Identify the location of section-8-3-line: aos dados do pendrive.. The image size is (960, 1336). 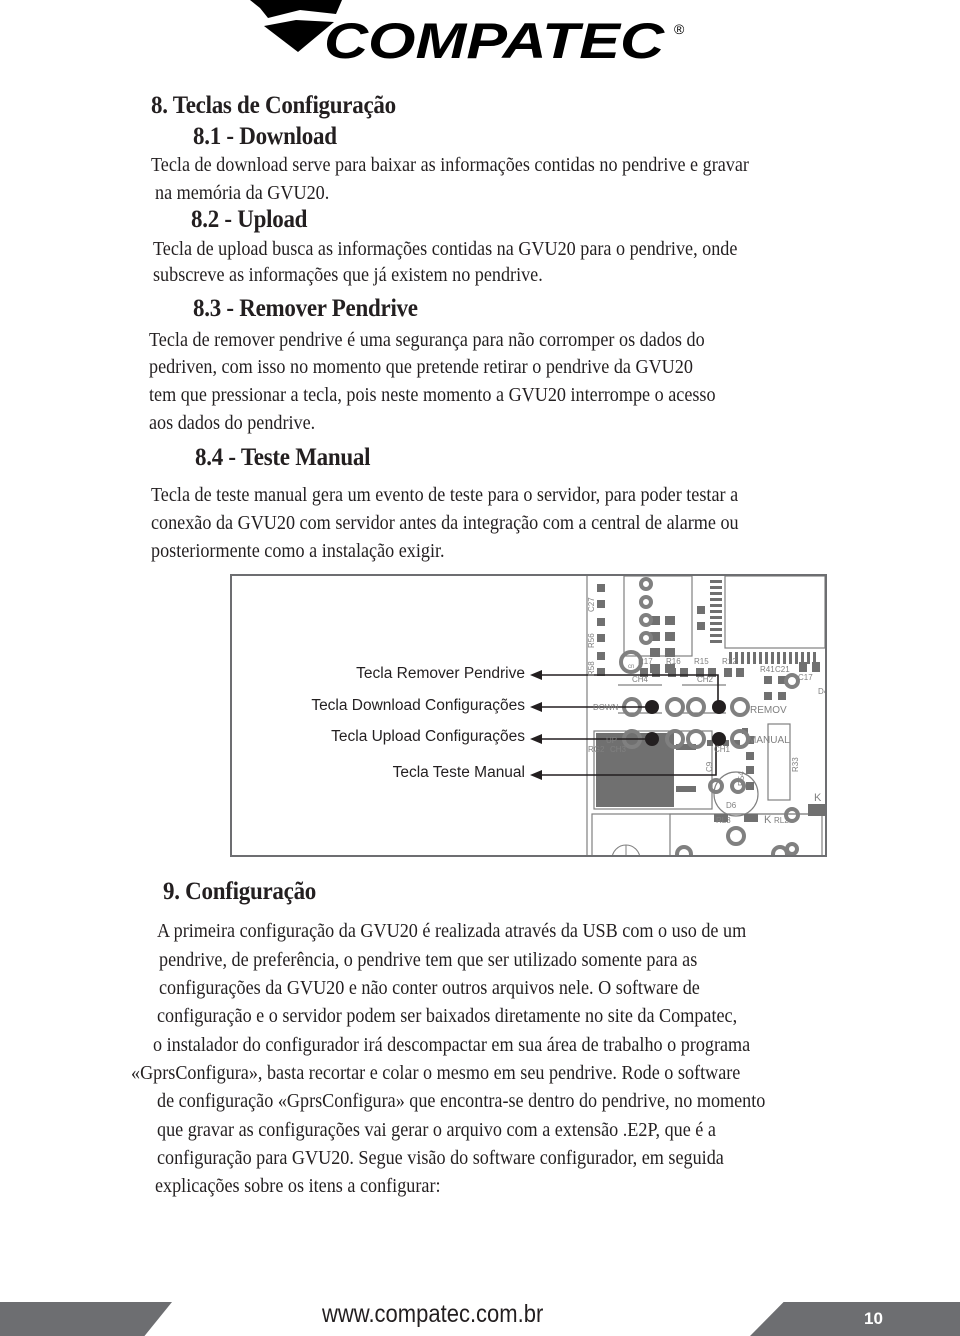
(232, 423).